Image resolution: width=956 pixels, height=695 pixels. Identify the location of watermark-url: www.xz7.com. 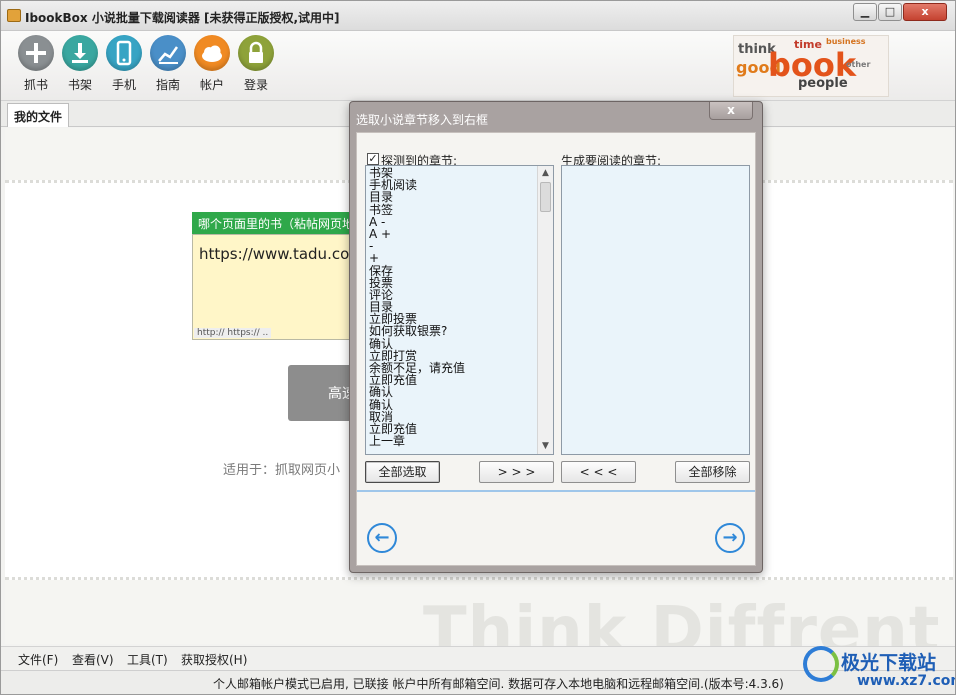
(906, 681).